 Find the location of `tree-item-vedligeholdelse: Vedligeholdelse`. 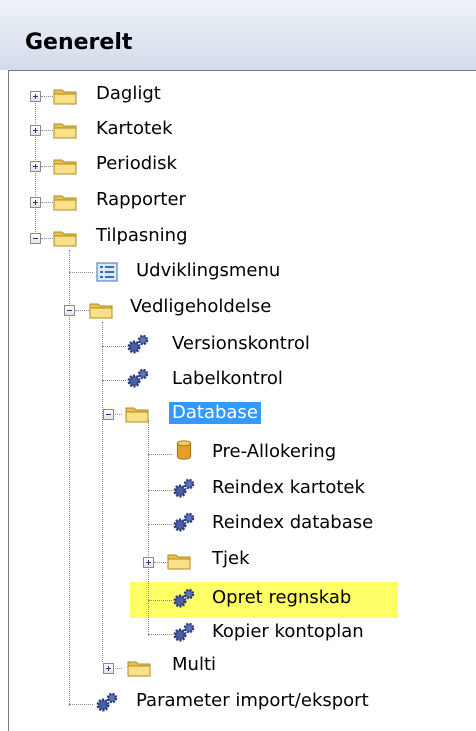

tree-item-vedligeholdelse: Vedligeholdelse is located at coordinates (200, 307).